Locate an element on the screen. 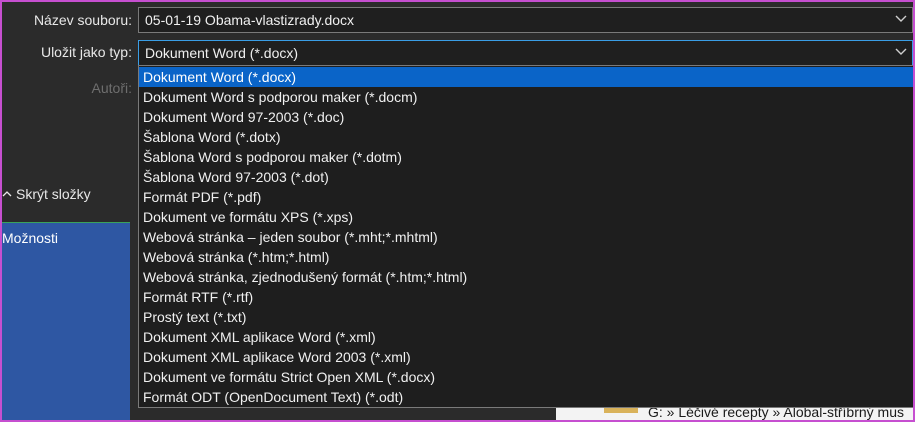 The height and width of the screenshot is (422, 915). file-type-option: Šablona Word s podporou maker (*.dotm) is located at coordinates (526, 157).